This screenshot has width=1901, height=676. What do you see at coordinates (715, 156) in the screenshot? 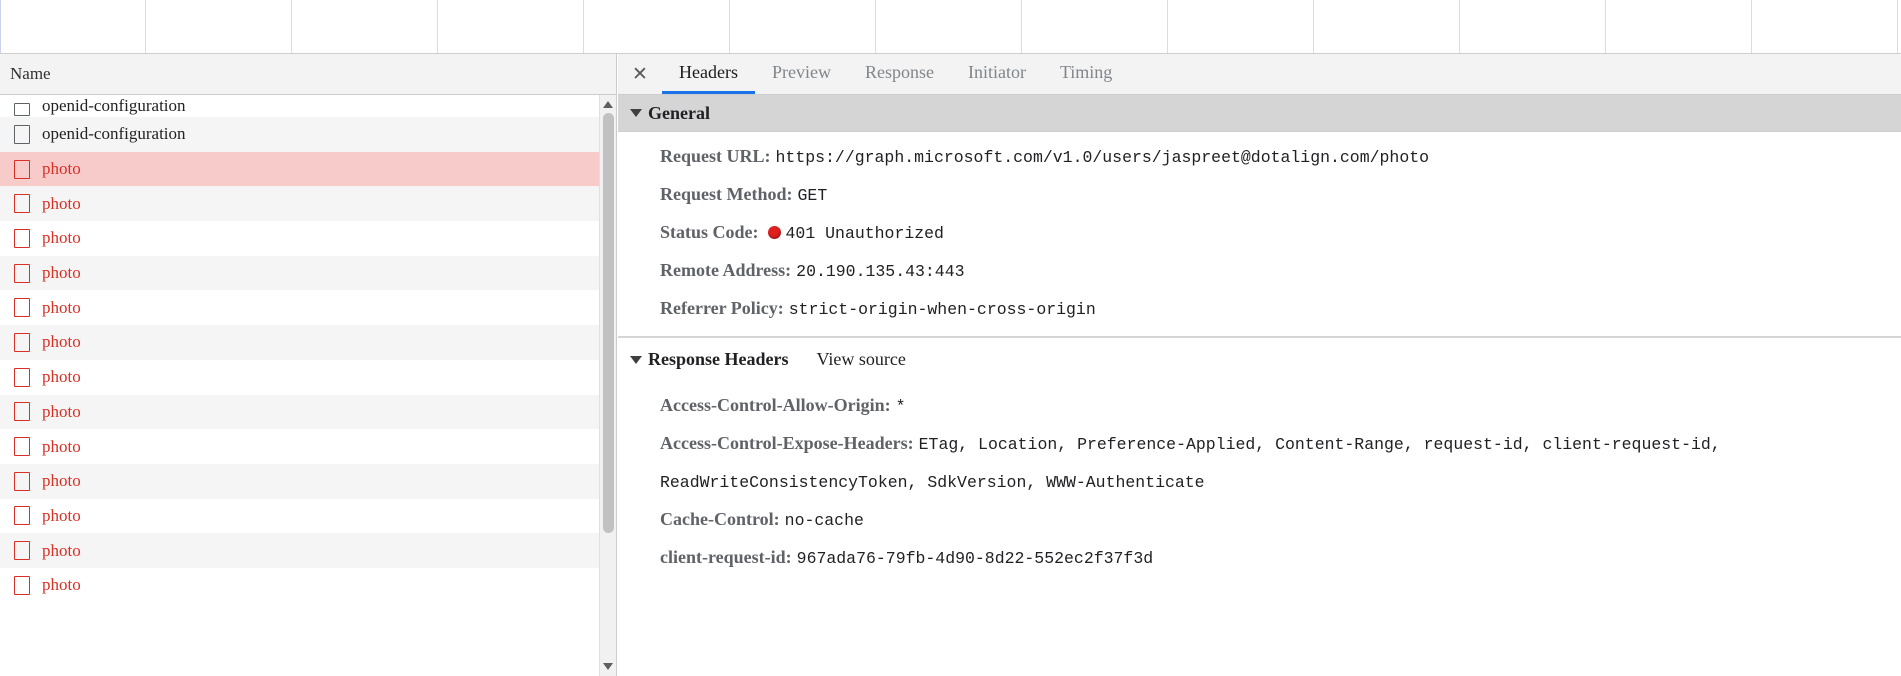
I see `header-key: Request URL:` at bounding box center [715, 156].